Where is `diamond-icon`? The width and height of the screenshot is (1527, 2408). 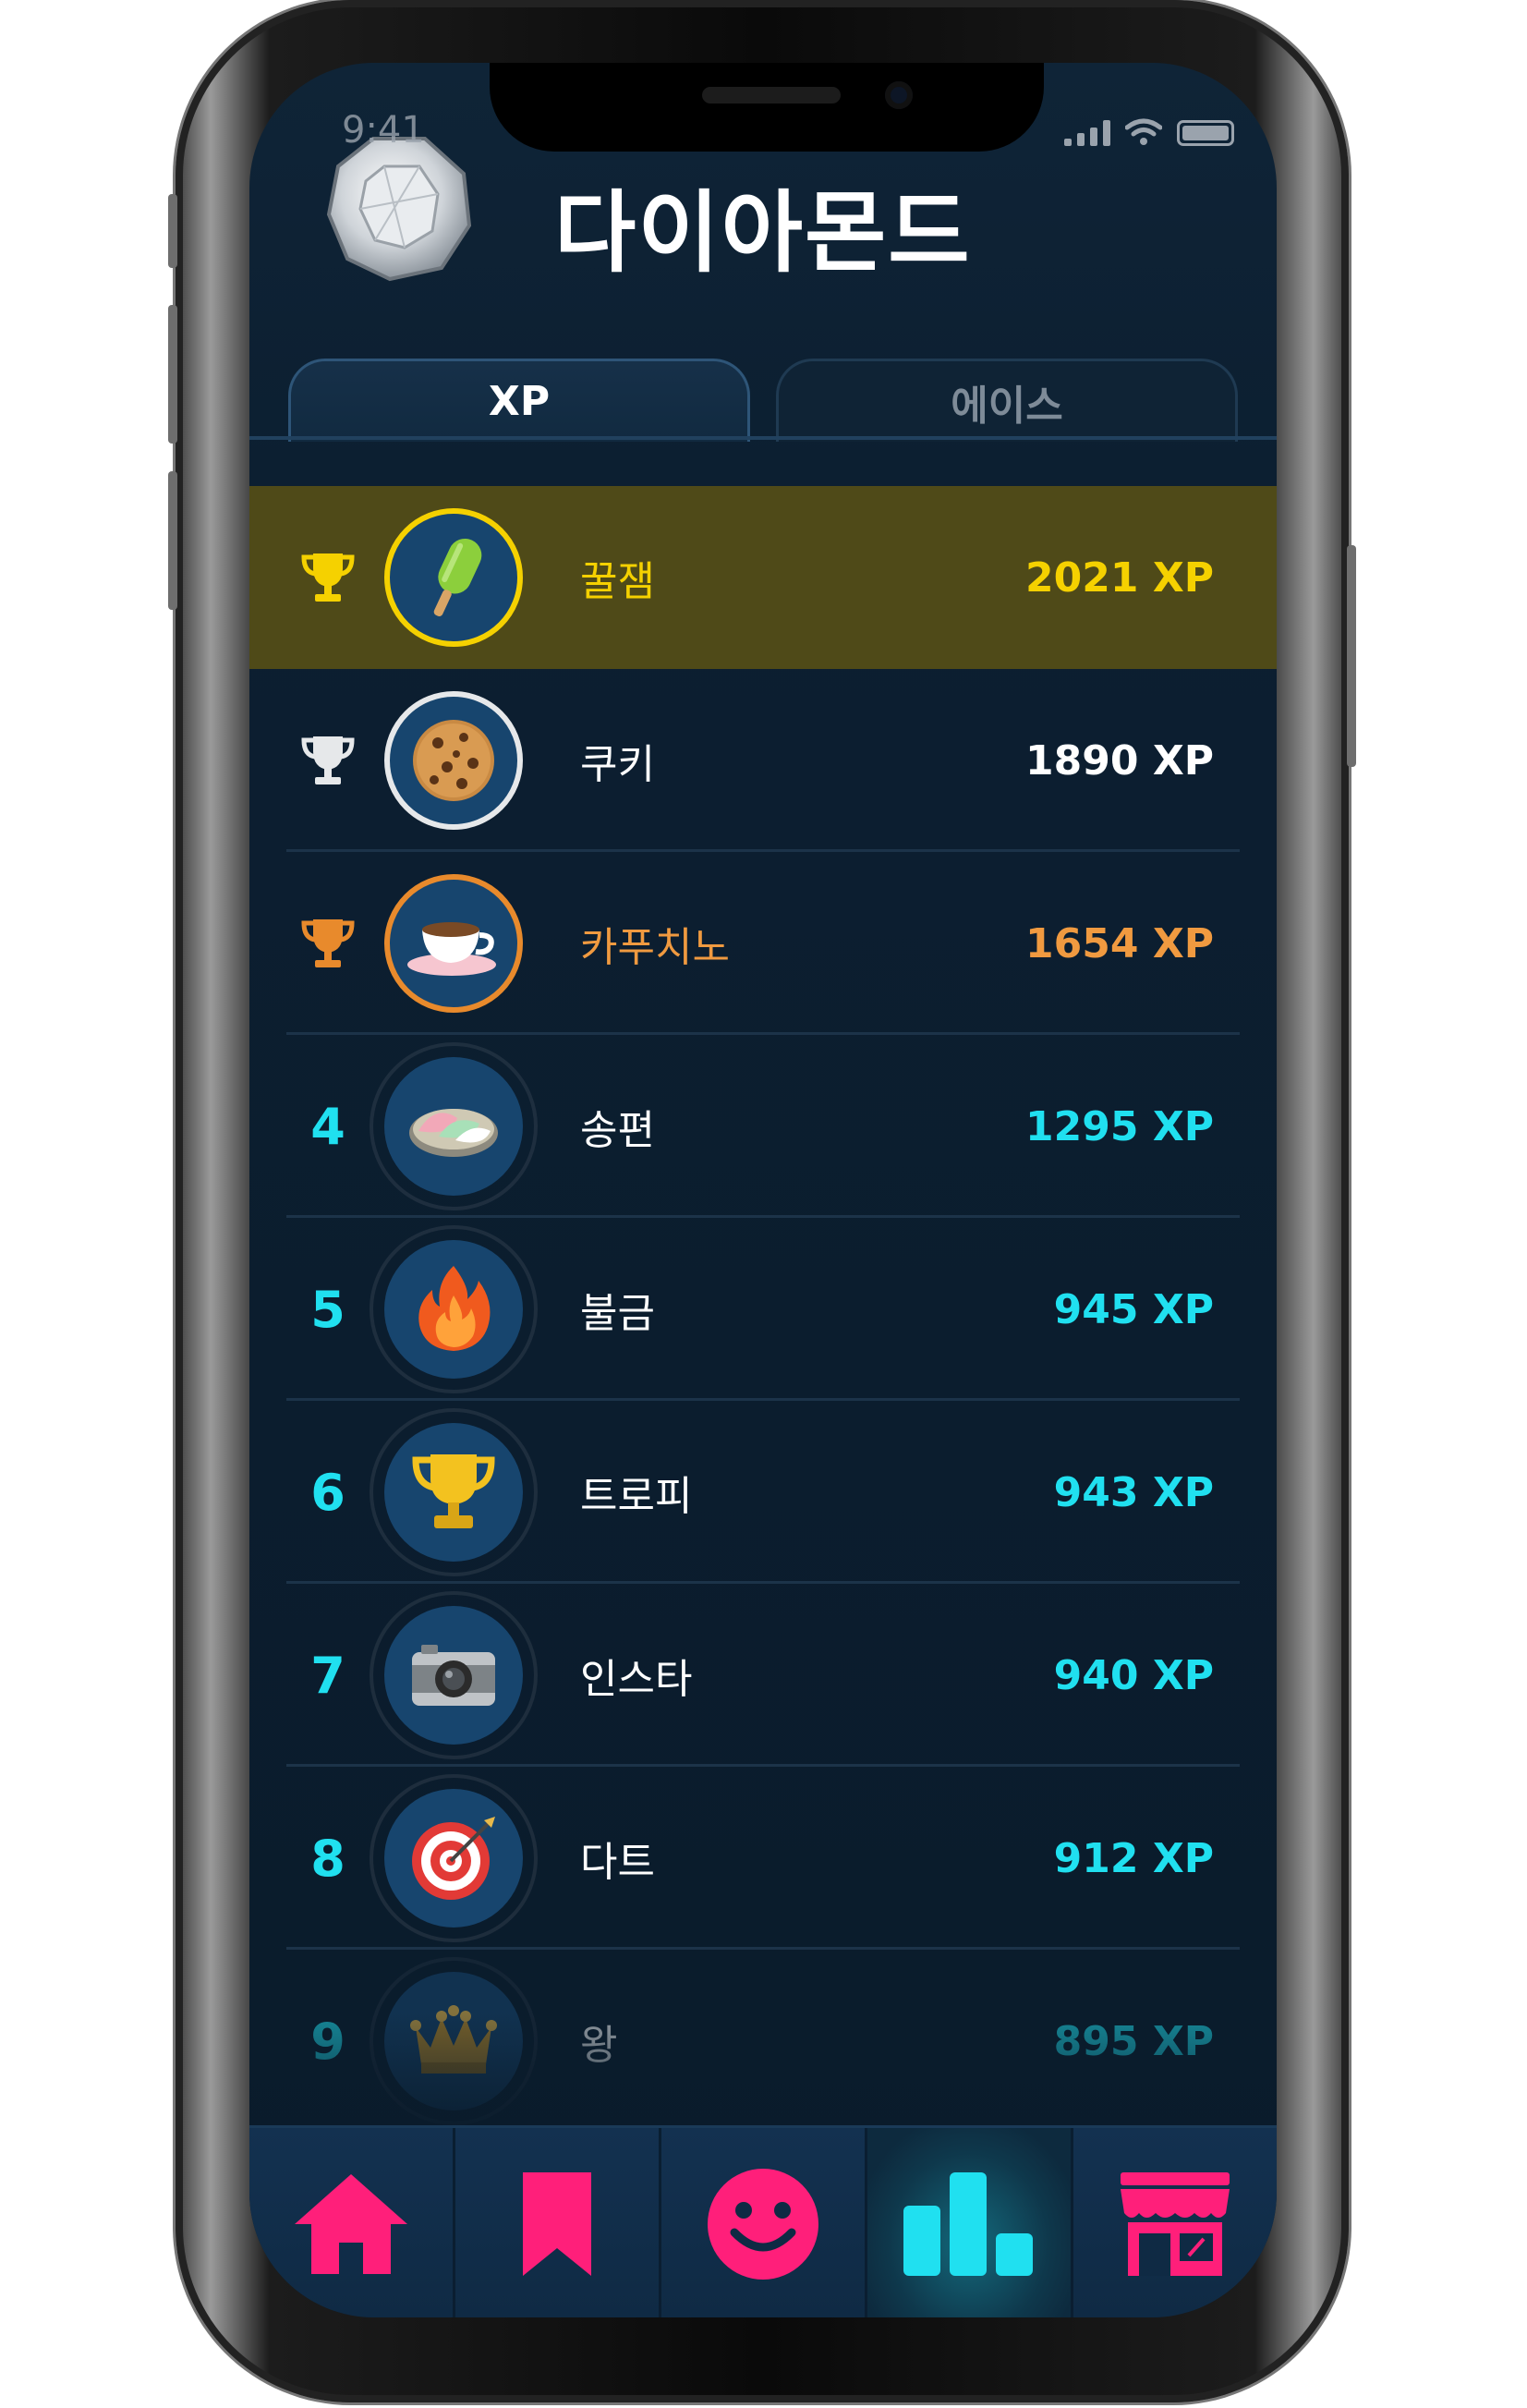
diamond-icon is located at coordinates (399, 209).